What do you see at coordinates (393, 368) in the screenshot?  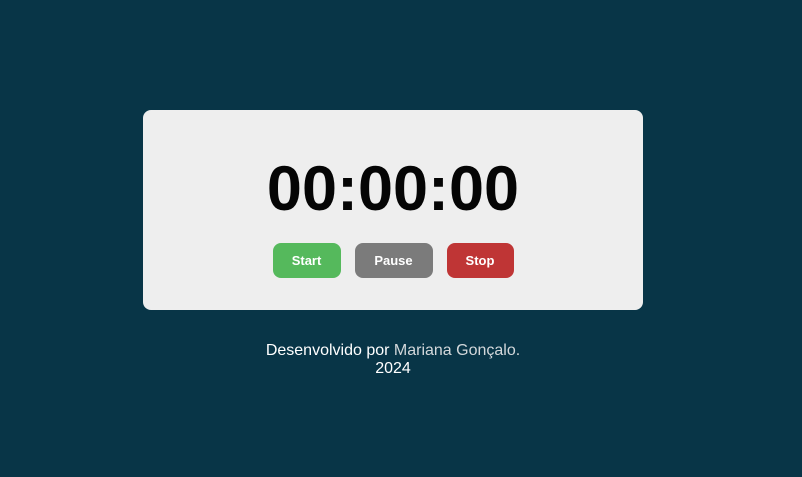 I see `footer-year: 2024` at bounding box center [393, 368].